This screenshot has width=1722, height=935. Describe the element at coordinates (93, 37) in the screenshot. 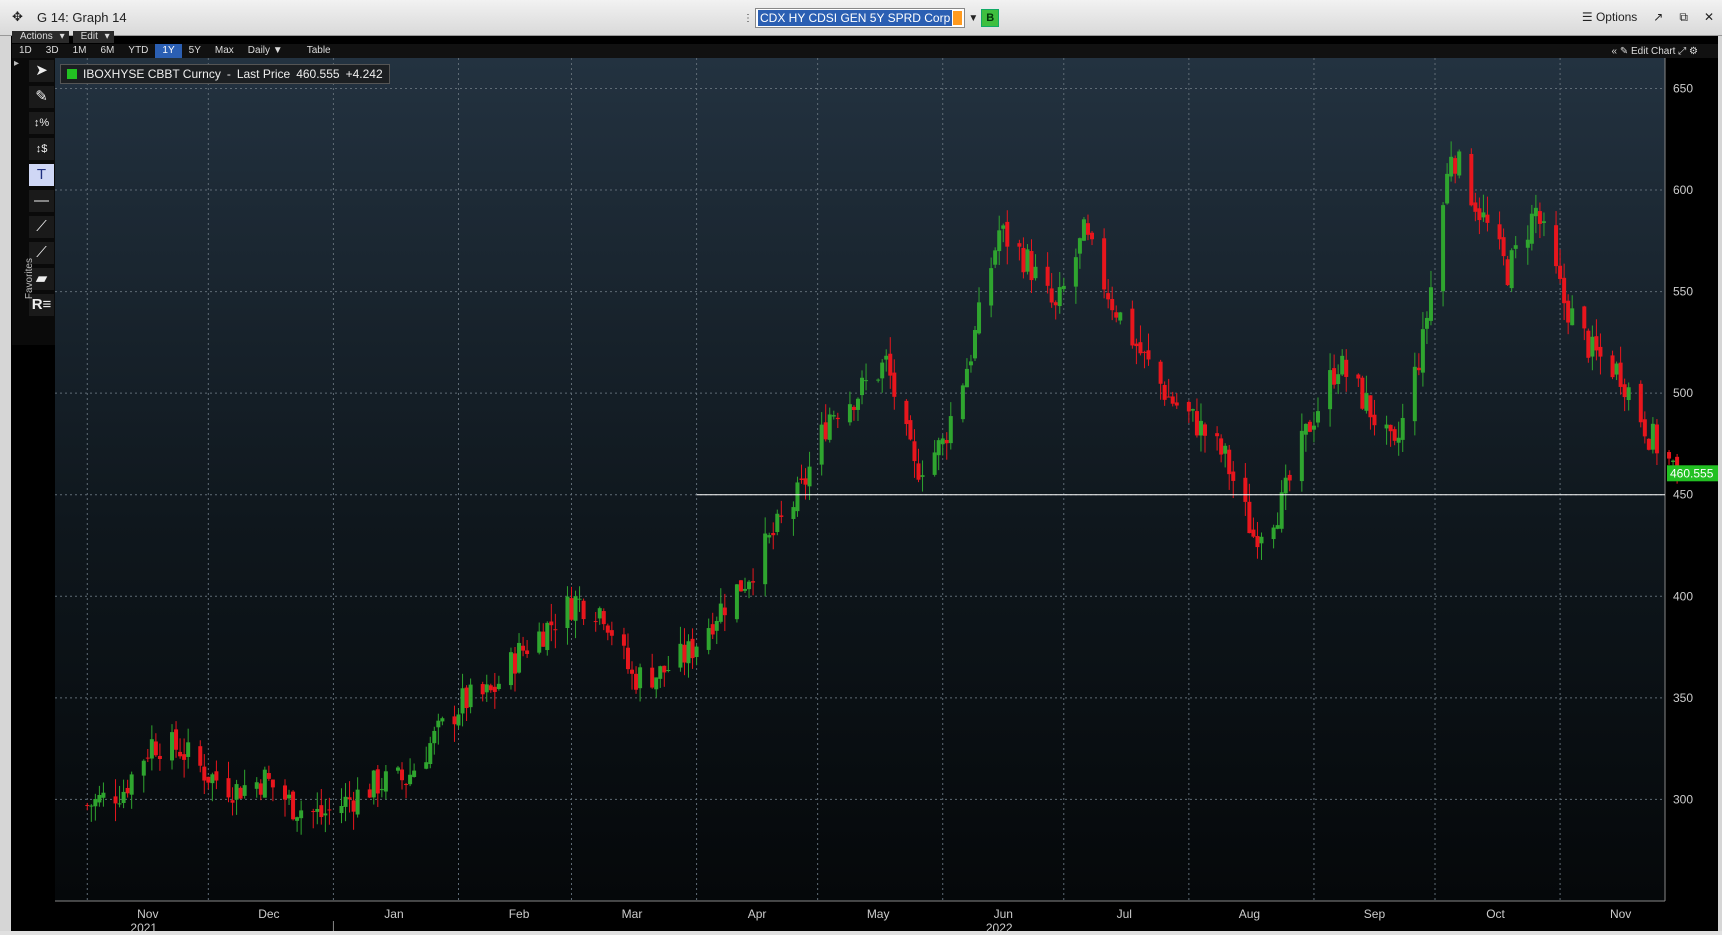

I see `edit-menu: Edit ▾` at that location.